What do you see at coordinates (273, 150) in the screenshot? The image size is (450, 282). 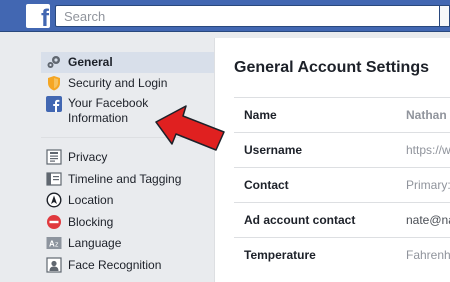 I see `setting-label: Username` at bounding box center [273, 150].